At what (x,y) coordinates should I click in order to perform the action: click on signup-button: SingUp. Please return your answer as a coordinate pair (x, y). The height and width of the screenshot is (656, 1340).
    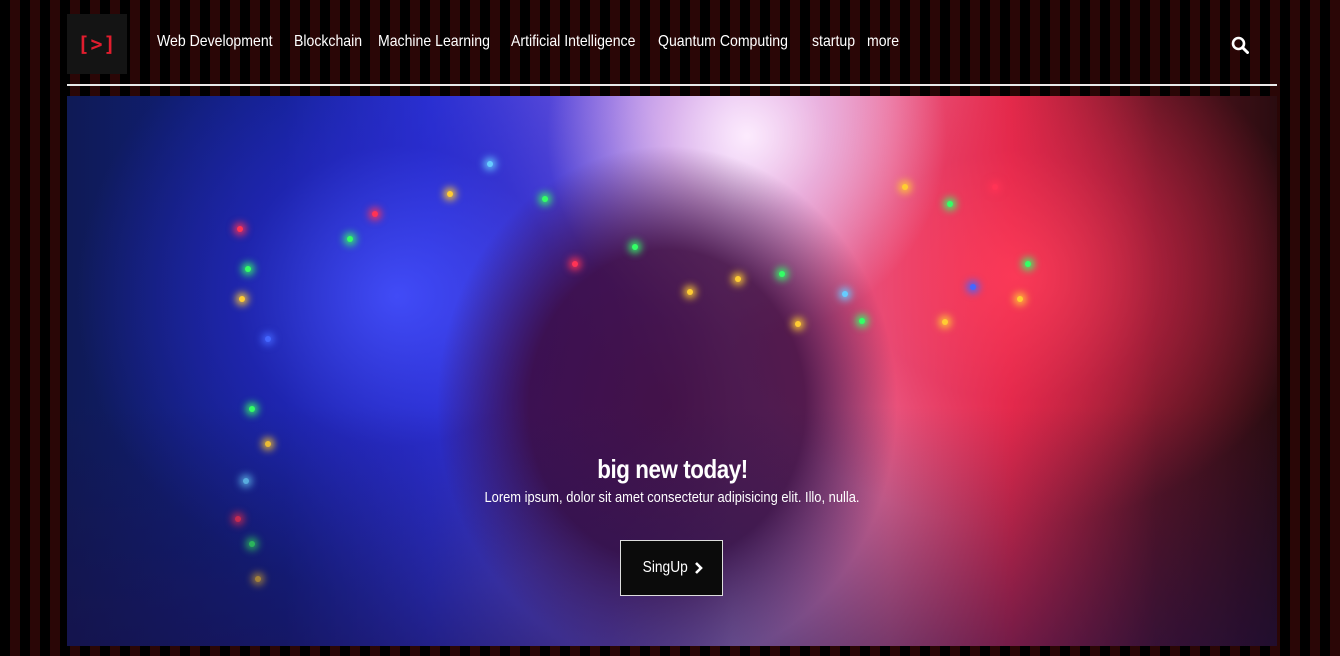
    Looking at the image, I should click on (671, 568).